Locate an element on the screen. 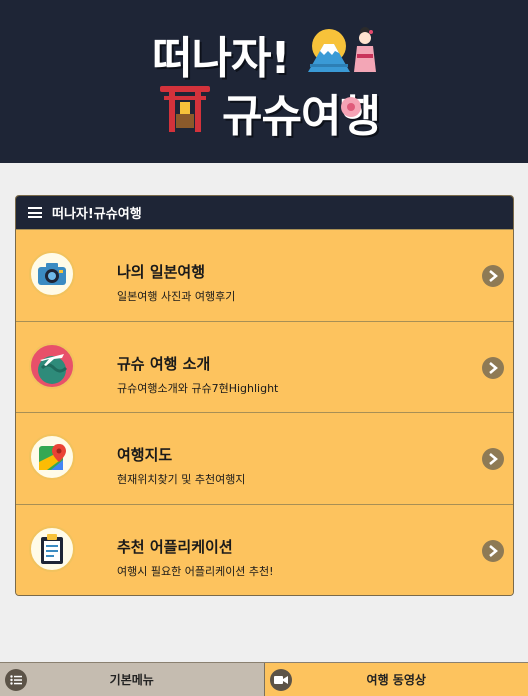 The image size is (528, 696). title-text-1: 떠나자! is located at coordinates (221, 58).